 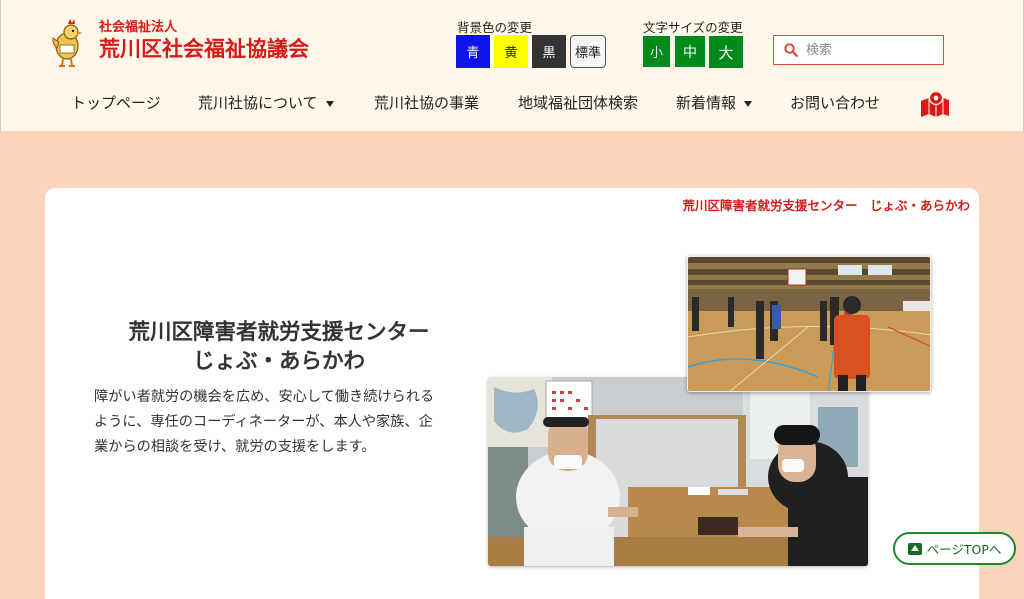 I want to click on bg-yellow-button: 黄, so click(x=511, y=51).